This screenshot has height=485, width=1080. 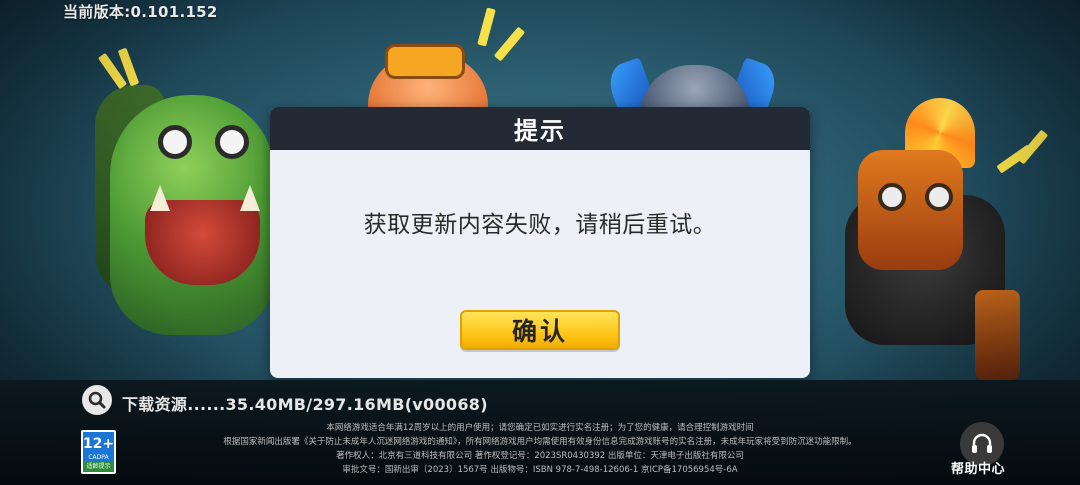 What do you see at coordinates (305, 404) in the screenshot?
I see `download-progress-text: 下载资源......35.40MB/297.16MB(v00068)` at bounding box center [305, 404].